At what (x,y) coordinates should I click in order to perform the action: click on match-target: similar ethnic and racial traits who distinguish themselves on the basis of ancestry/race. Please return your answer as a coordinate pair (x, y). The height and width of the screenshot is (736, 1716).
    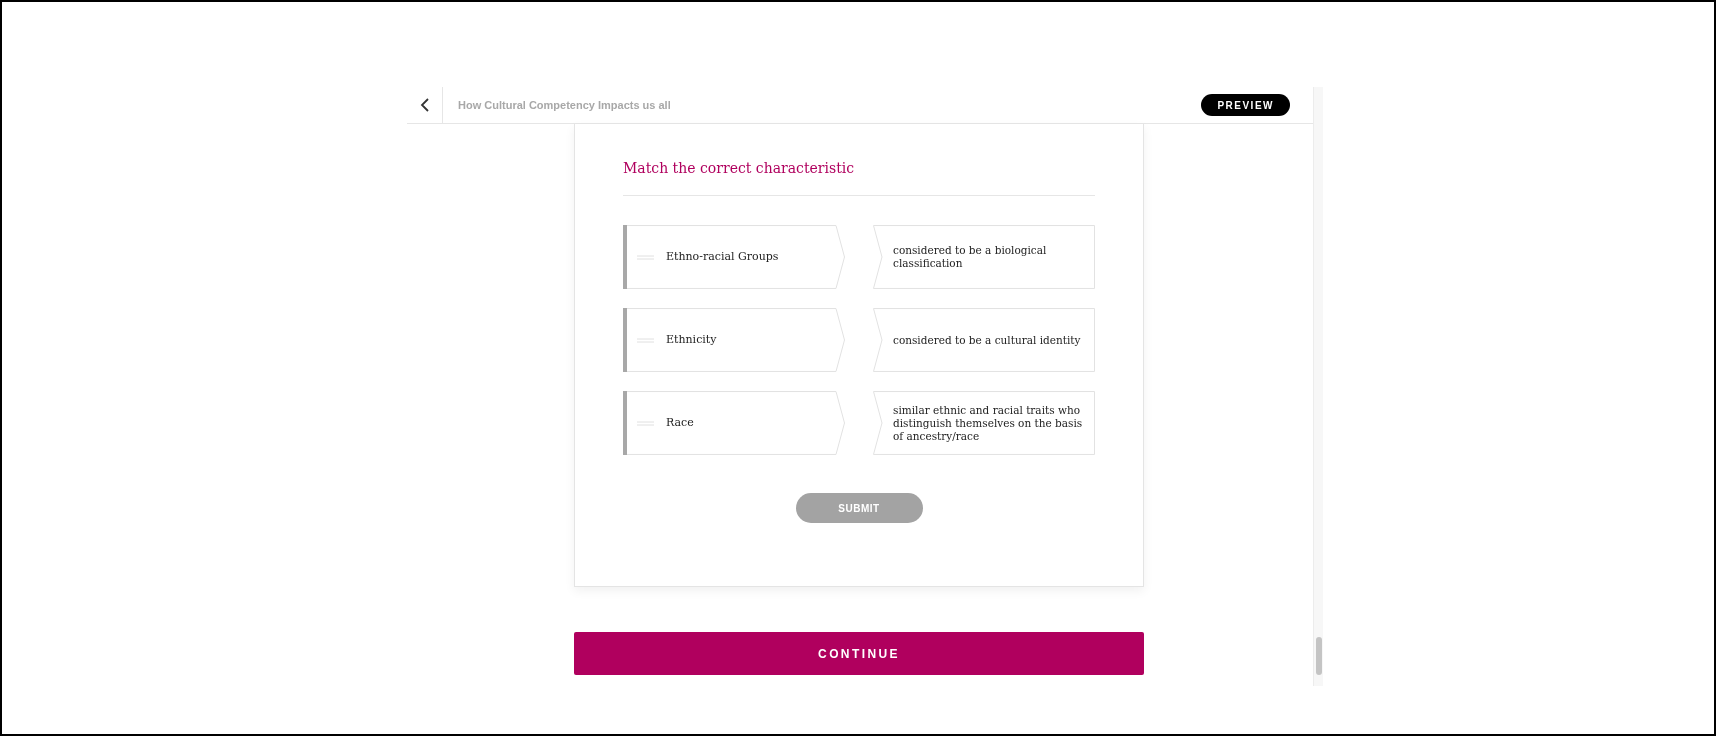
    Looking at the image, I should click on (984, 423).